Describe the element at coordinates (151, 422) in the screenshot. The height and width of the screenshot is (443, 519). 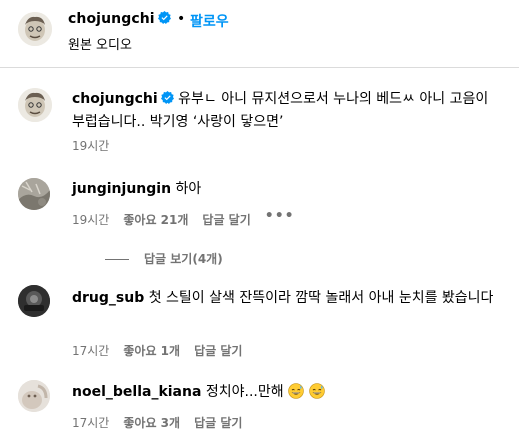
I see `comment-likes: 좋아요 3개` at that location.